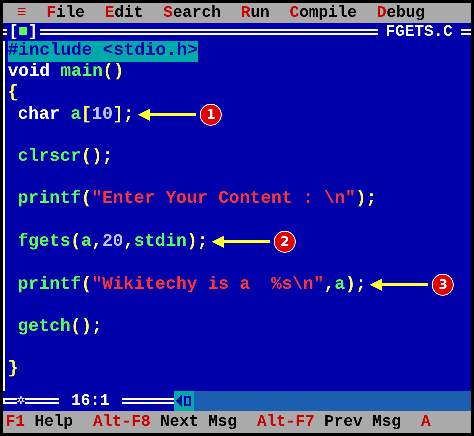 This screenshot has width=474, height=436. Describe the element at coordinates (322, 401) in the screenshot. I see `horizontal-scrollbar` at that location.